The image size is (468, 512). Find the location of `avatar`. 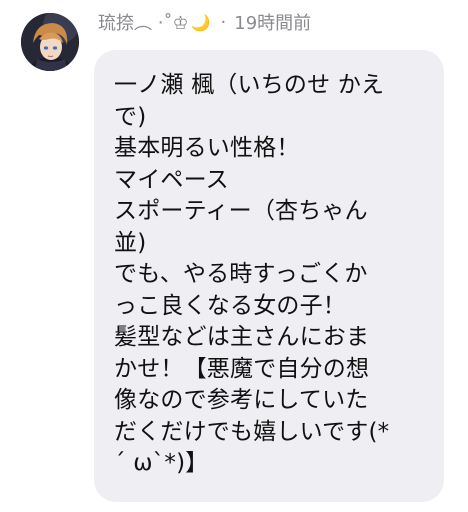

avatar is located at coordinates (50, 42).